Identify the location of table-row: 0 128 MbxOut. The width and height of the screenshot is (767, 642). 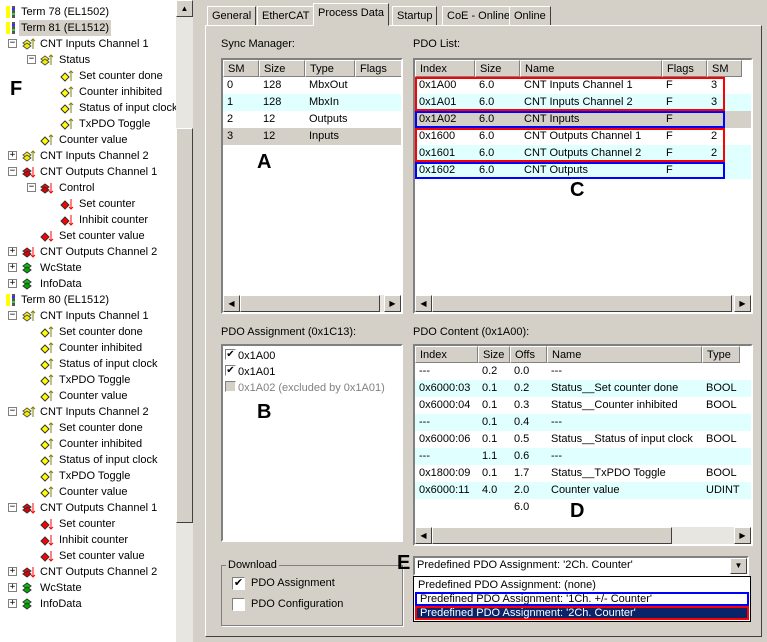
(312, 85).